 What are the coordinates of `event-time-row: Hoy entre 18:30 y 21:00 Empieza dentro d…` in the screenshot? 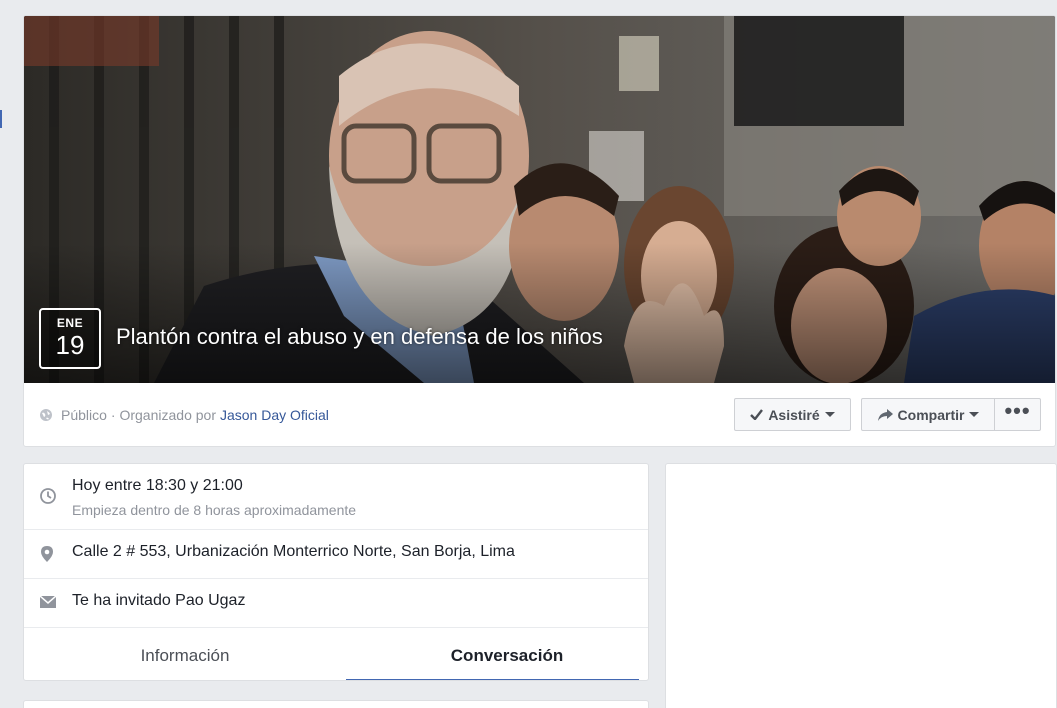 It's located at (336, 497).